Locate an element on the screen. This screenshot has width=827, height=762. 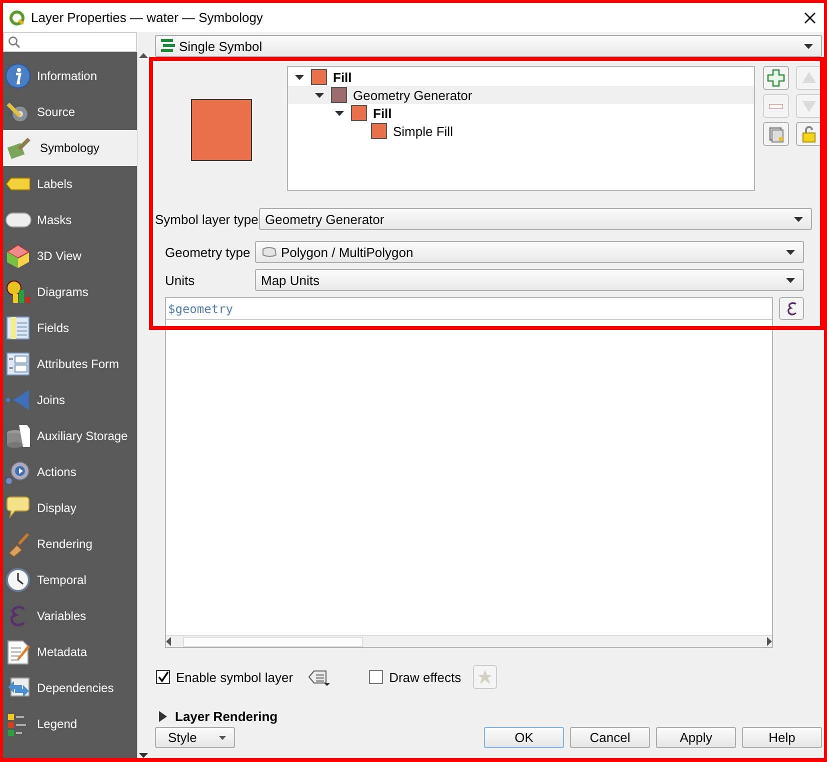
epsilon-icon is located at coordinates (791, 308).